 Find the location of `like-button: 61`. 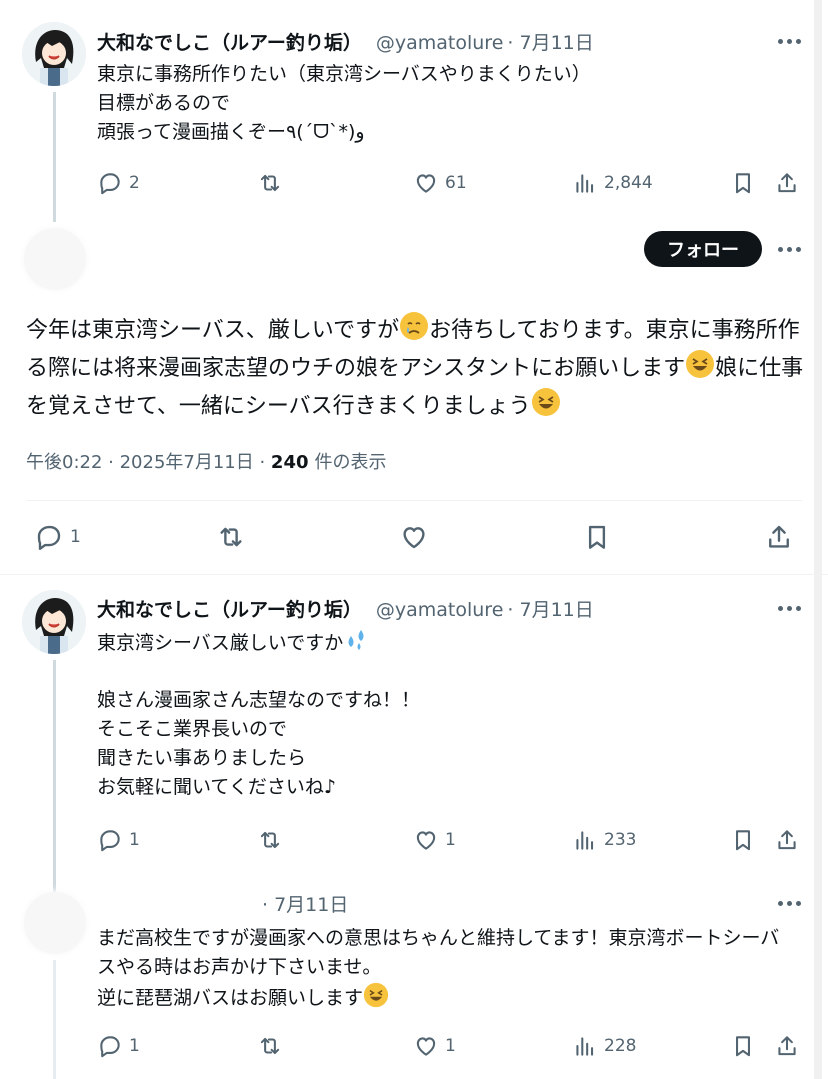

like-button: 61 is located at coordinates (440, 183).